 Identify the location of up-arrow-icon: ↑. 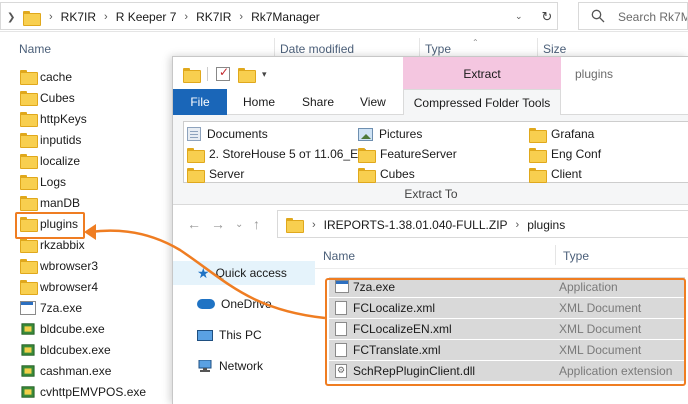
(256, 224).